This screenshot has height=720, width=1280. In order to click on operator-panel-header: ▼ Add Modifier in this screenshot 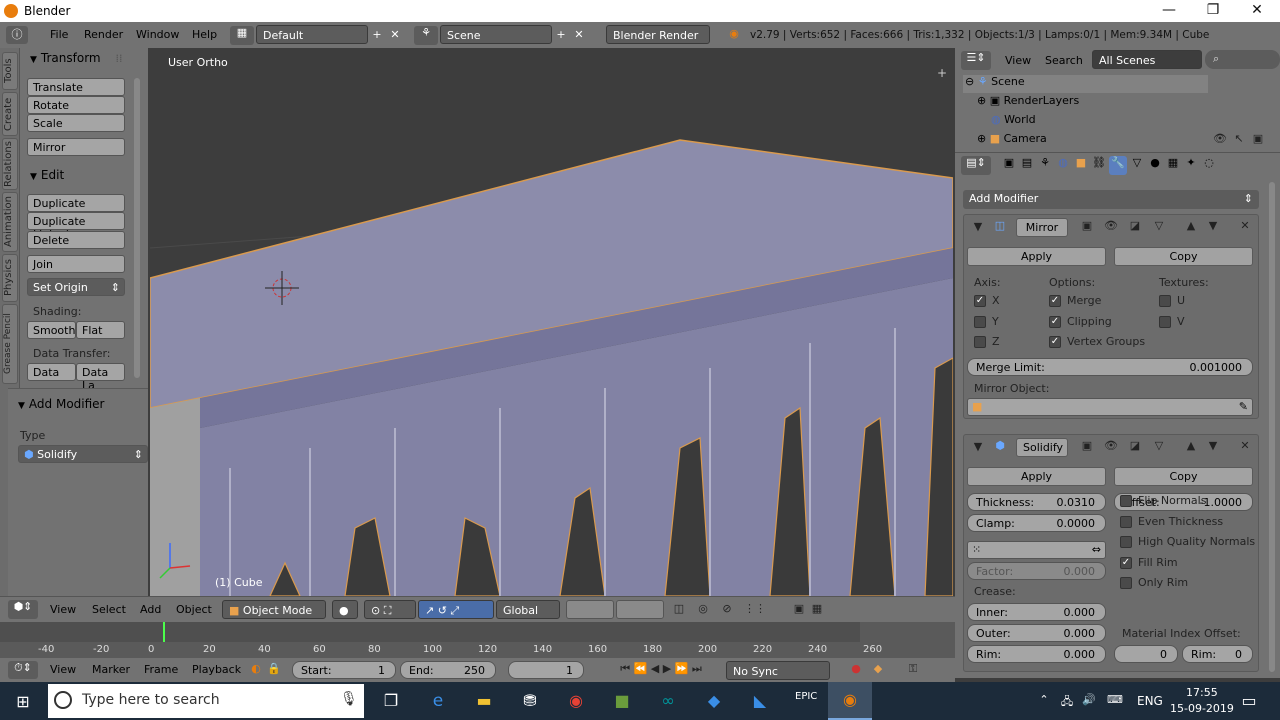, I will do `click(61, 404)`.